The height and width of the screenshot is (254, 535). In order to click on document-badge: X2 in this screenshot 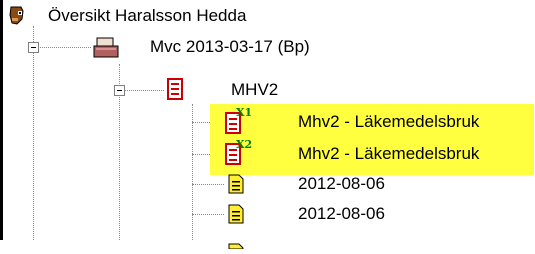, I will do `click(244, 144)`.